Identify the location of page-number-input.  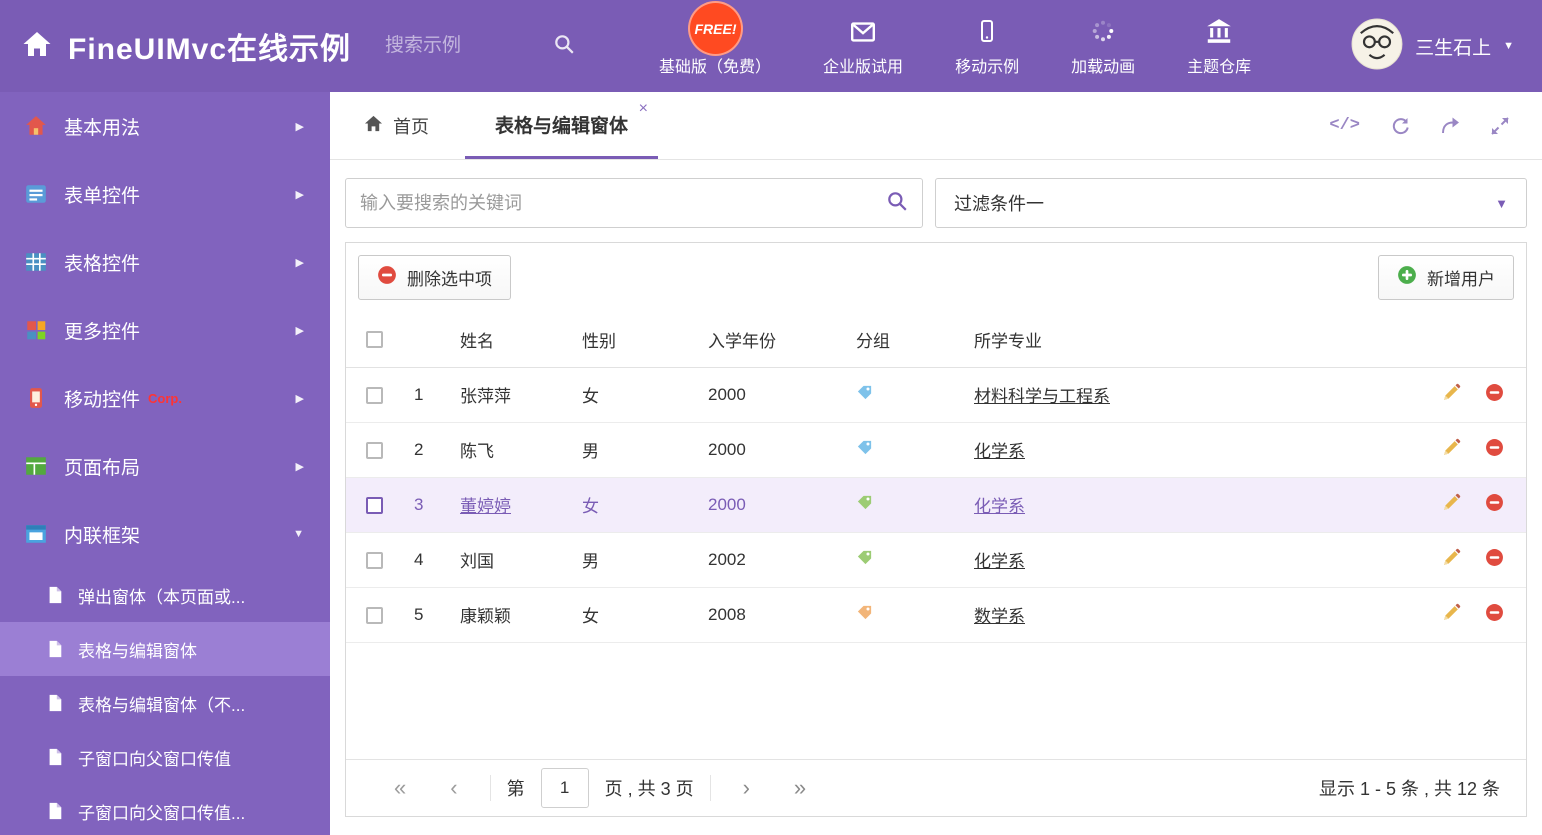
(564, 788).